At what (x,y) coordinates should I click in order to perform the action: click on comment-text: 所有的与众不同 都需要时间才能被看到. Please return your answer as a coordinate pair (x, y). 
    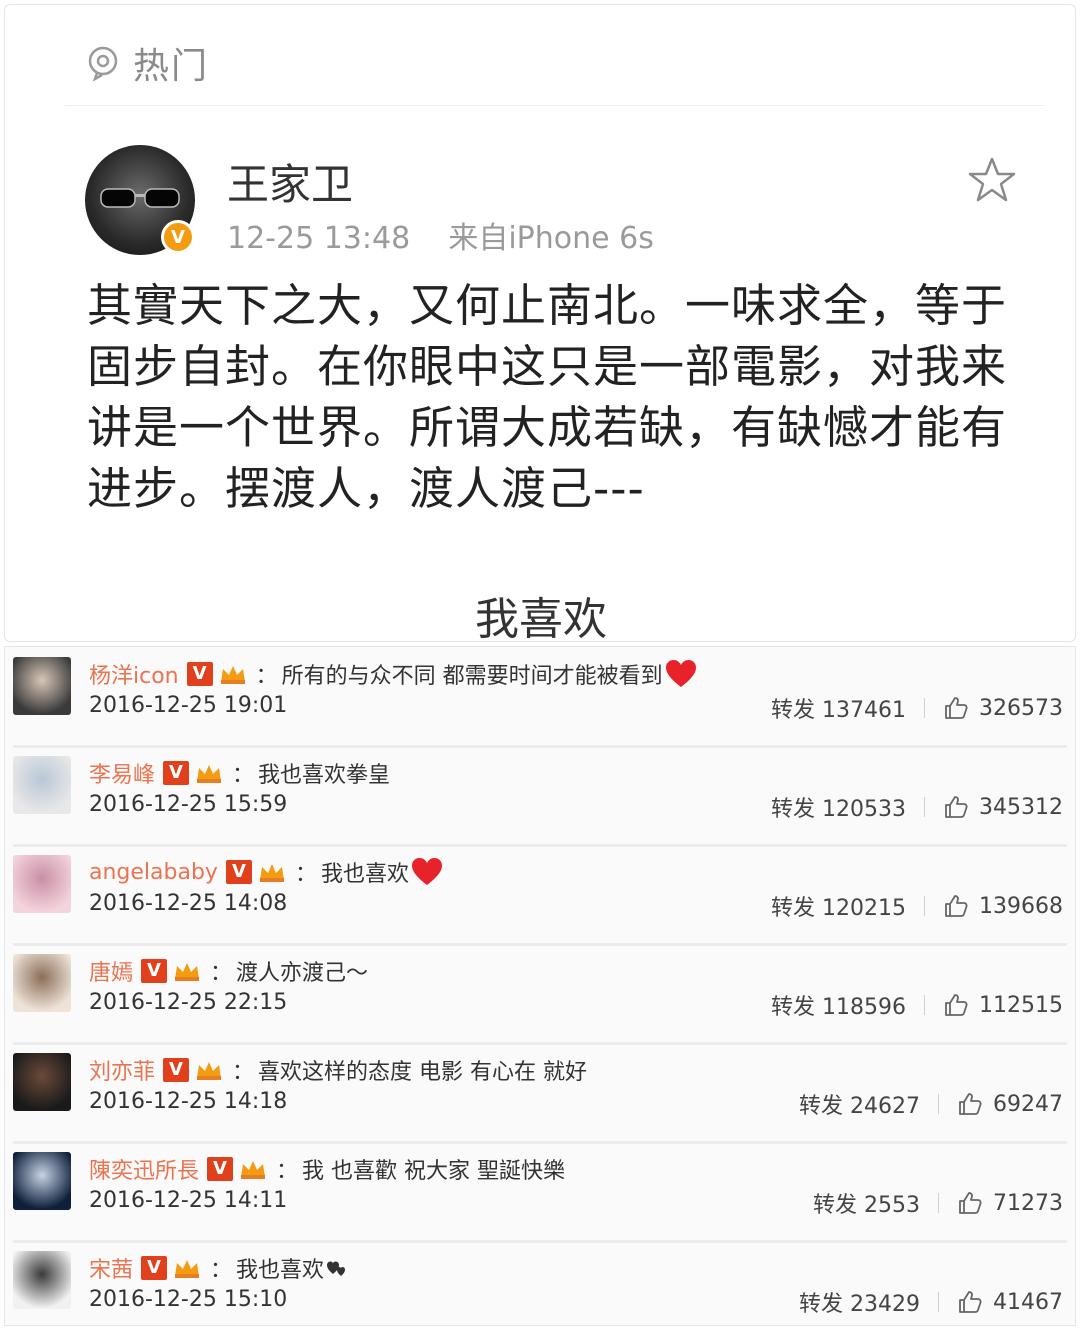
    Looking at the image, I should click on (472, 676).